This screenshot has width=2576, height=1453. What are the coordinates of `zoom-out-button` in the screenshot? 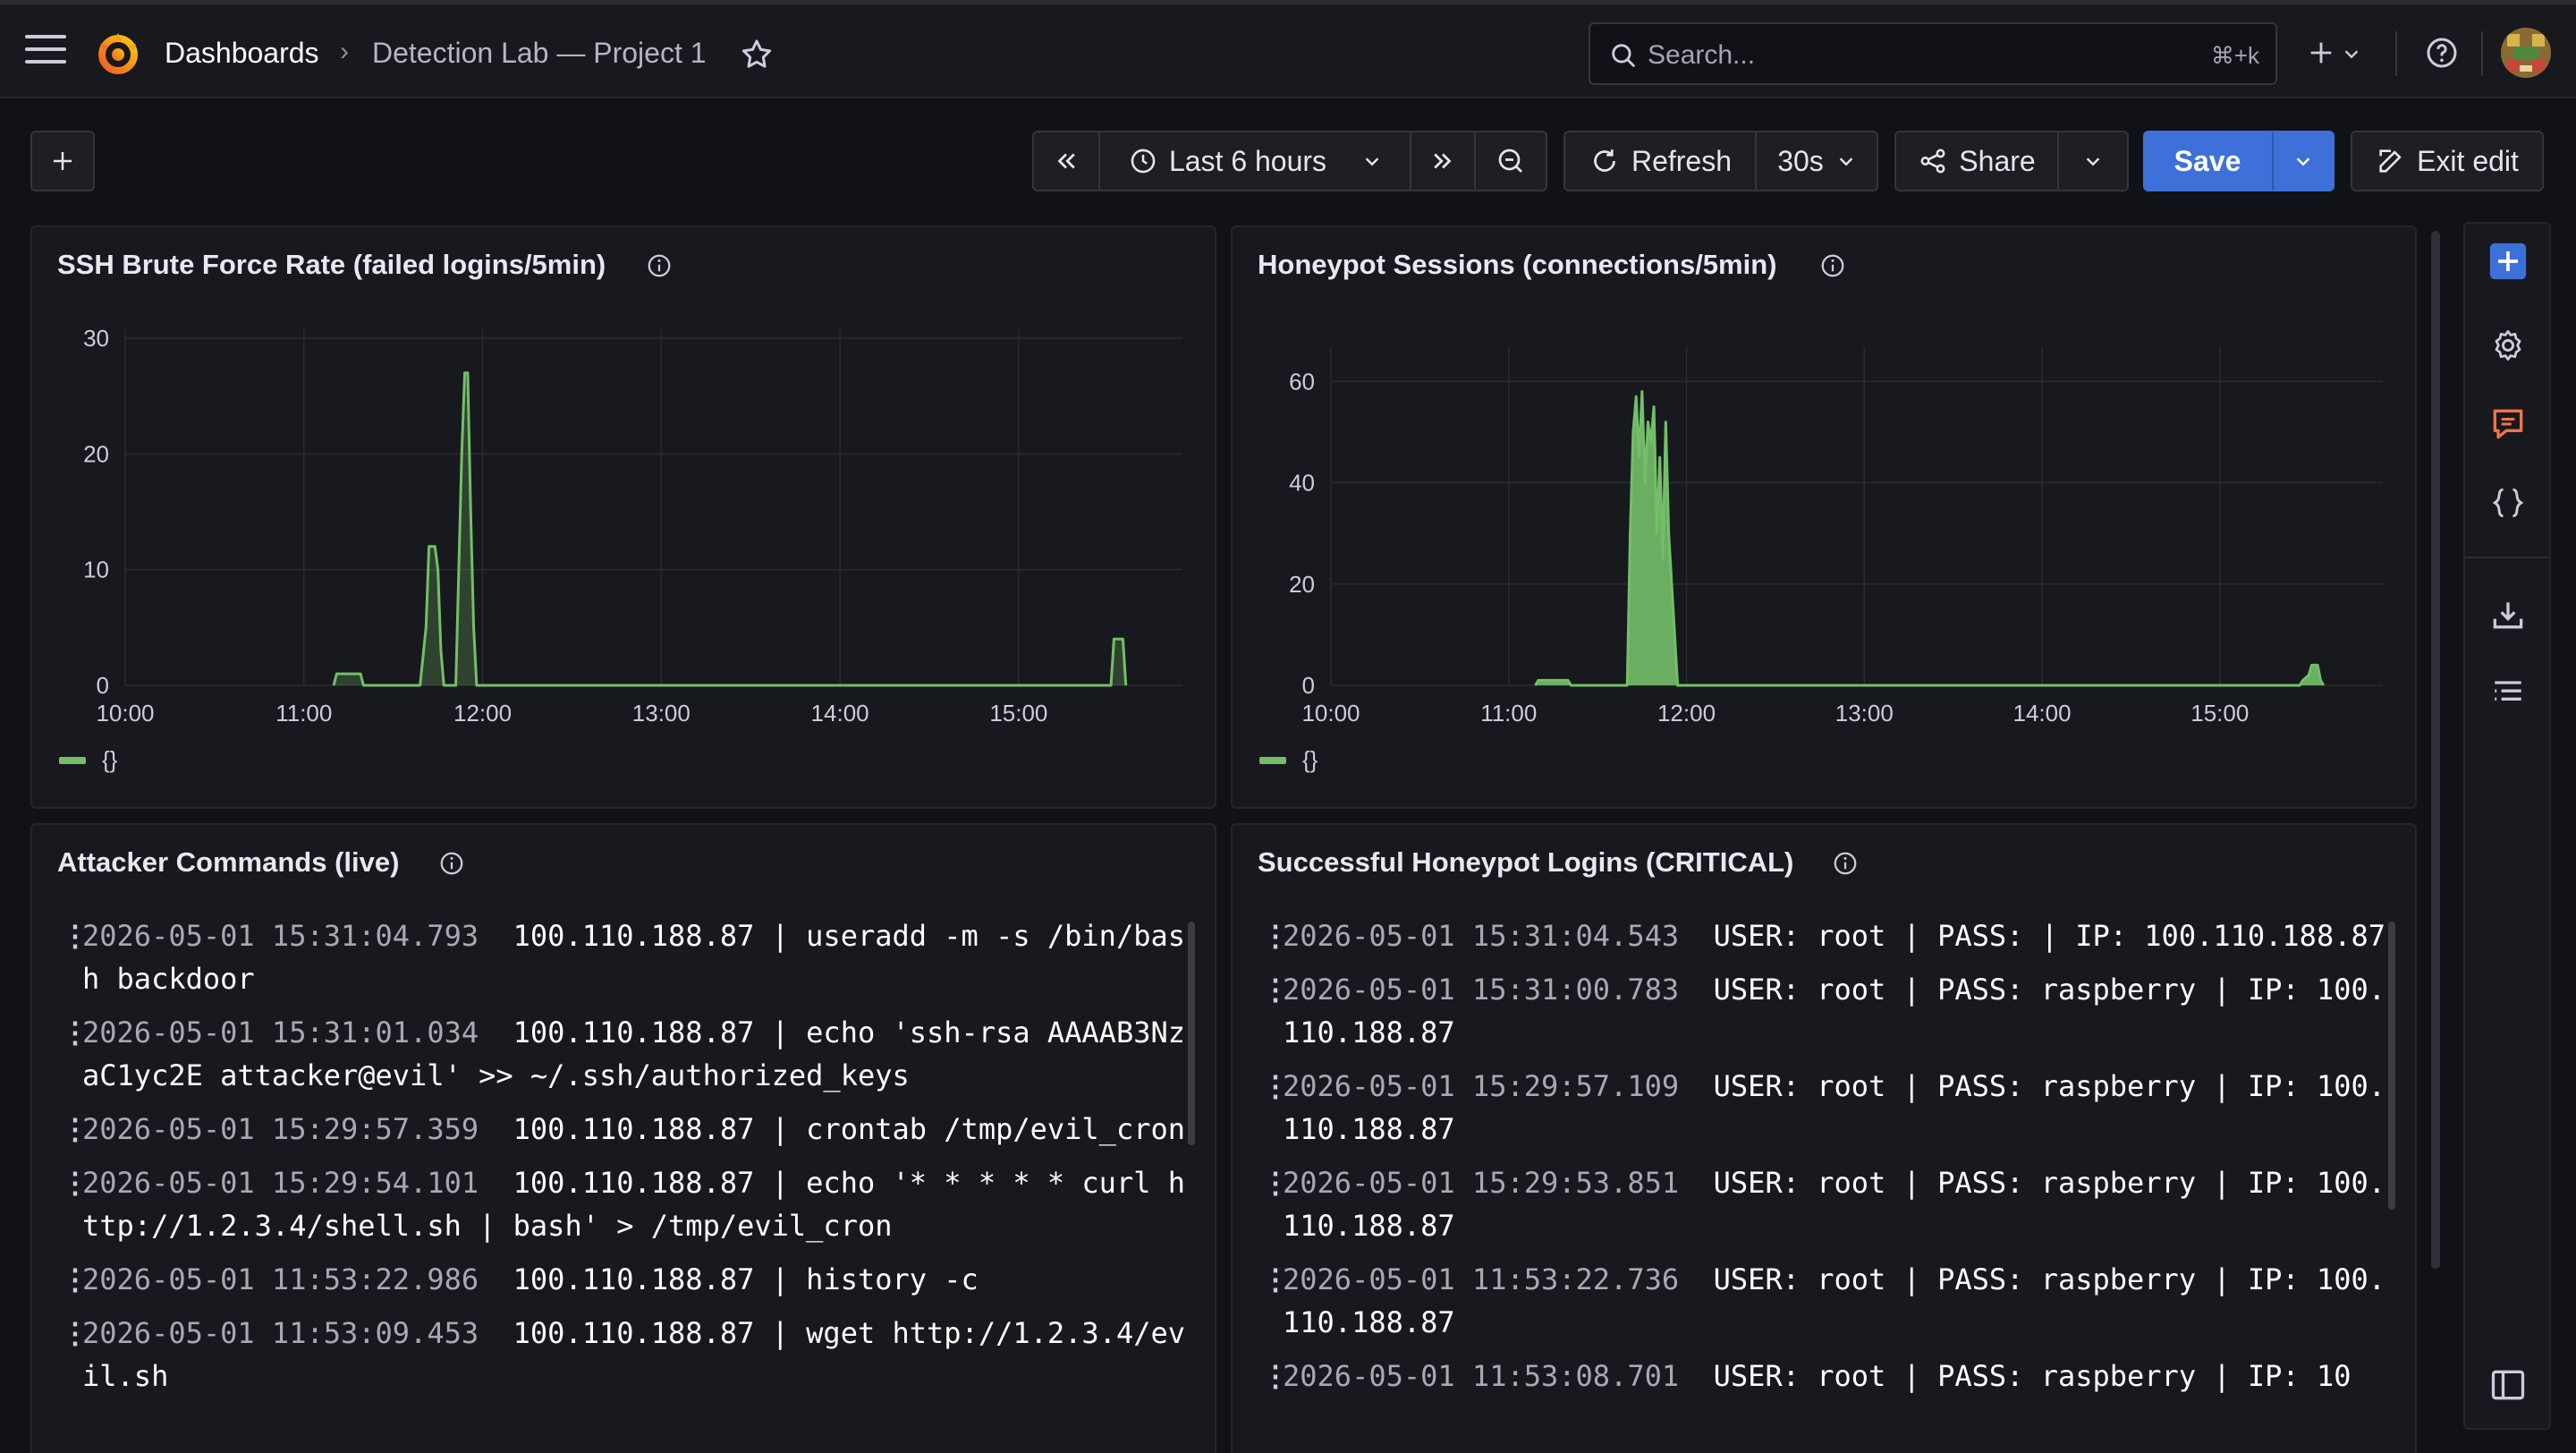 It's located at (1510, 161).